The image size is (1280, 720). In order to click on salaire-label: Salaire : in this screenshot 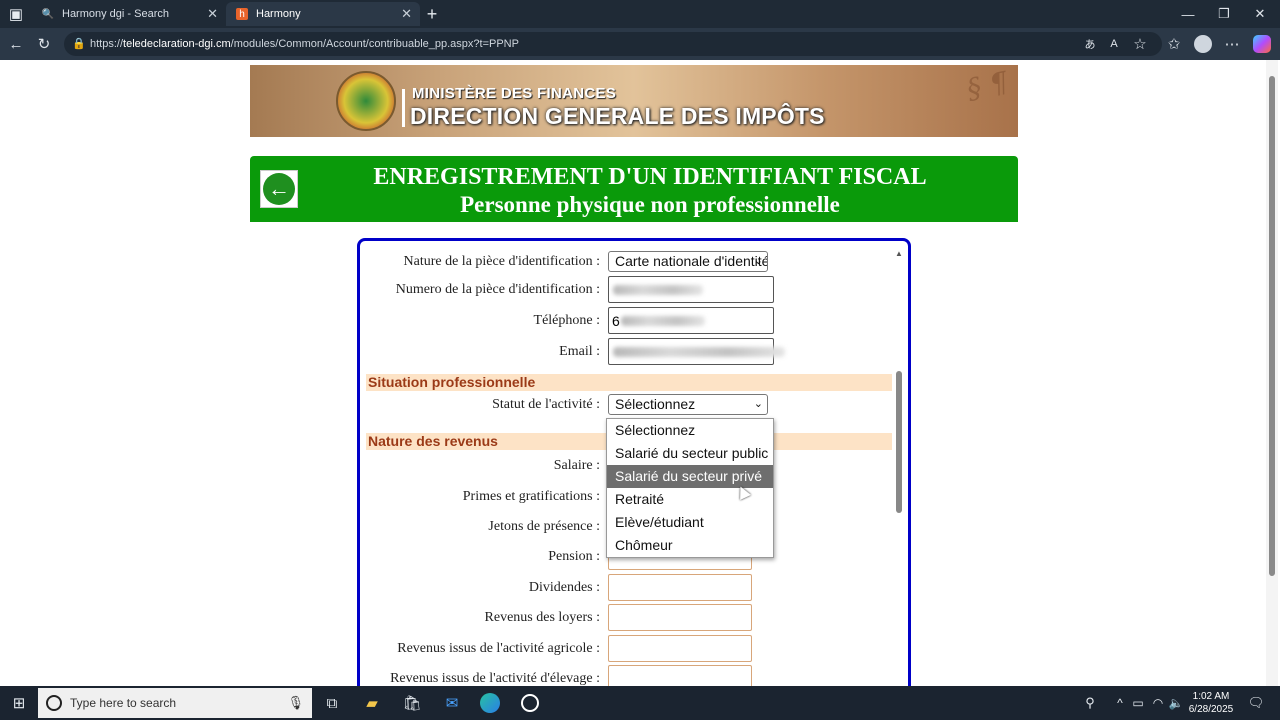, I will do `click(576, 465)`.